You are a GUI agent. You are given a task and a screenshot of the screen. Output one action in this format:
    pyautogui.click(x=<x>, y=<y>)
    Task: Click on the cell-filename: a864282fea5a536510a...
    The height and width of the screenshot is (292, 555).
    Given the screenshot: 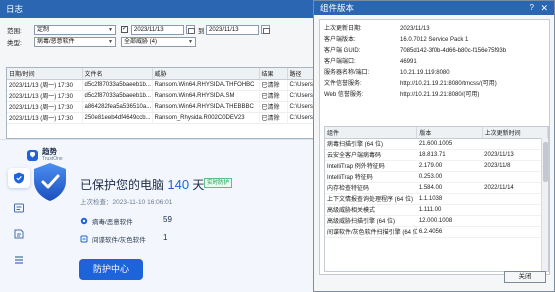 What is the action you would take?
    pyautogui.click(x=117, y=107)
    